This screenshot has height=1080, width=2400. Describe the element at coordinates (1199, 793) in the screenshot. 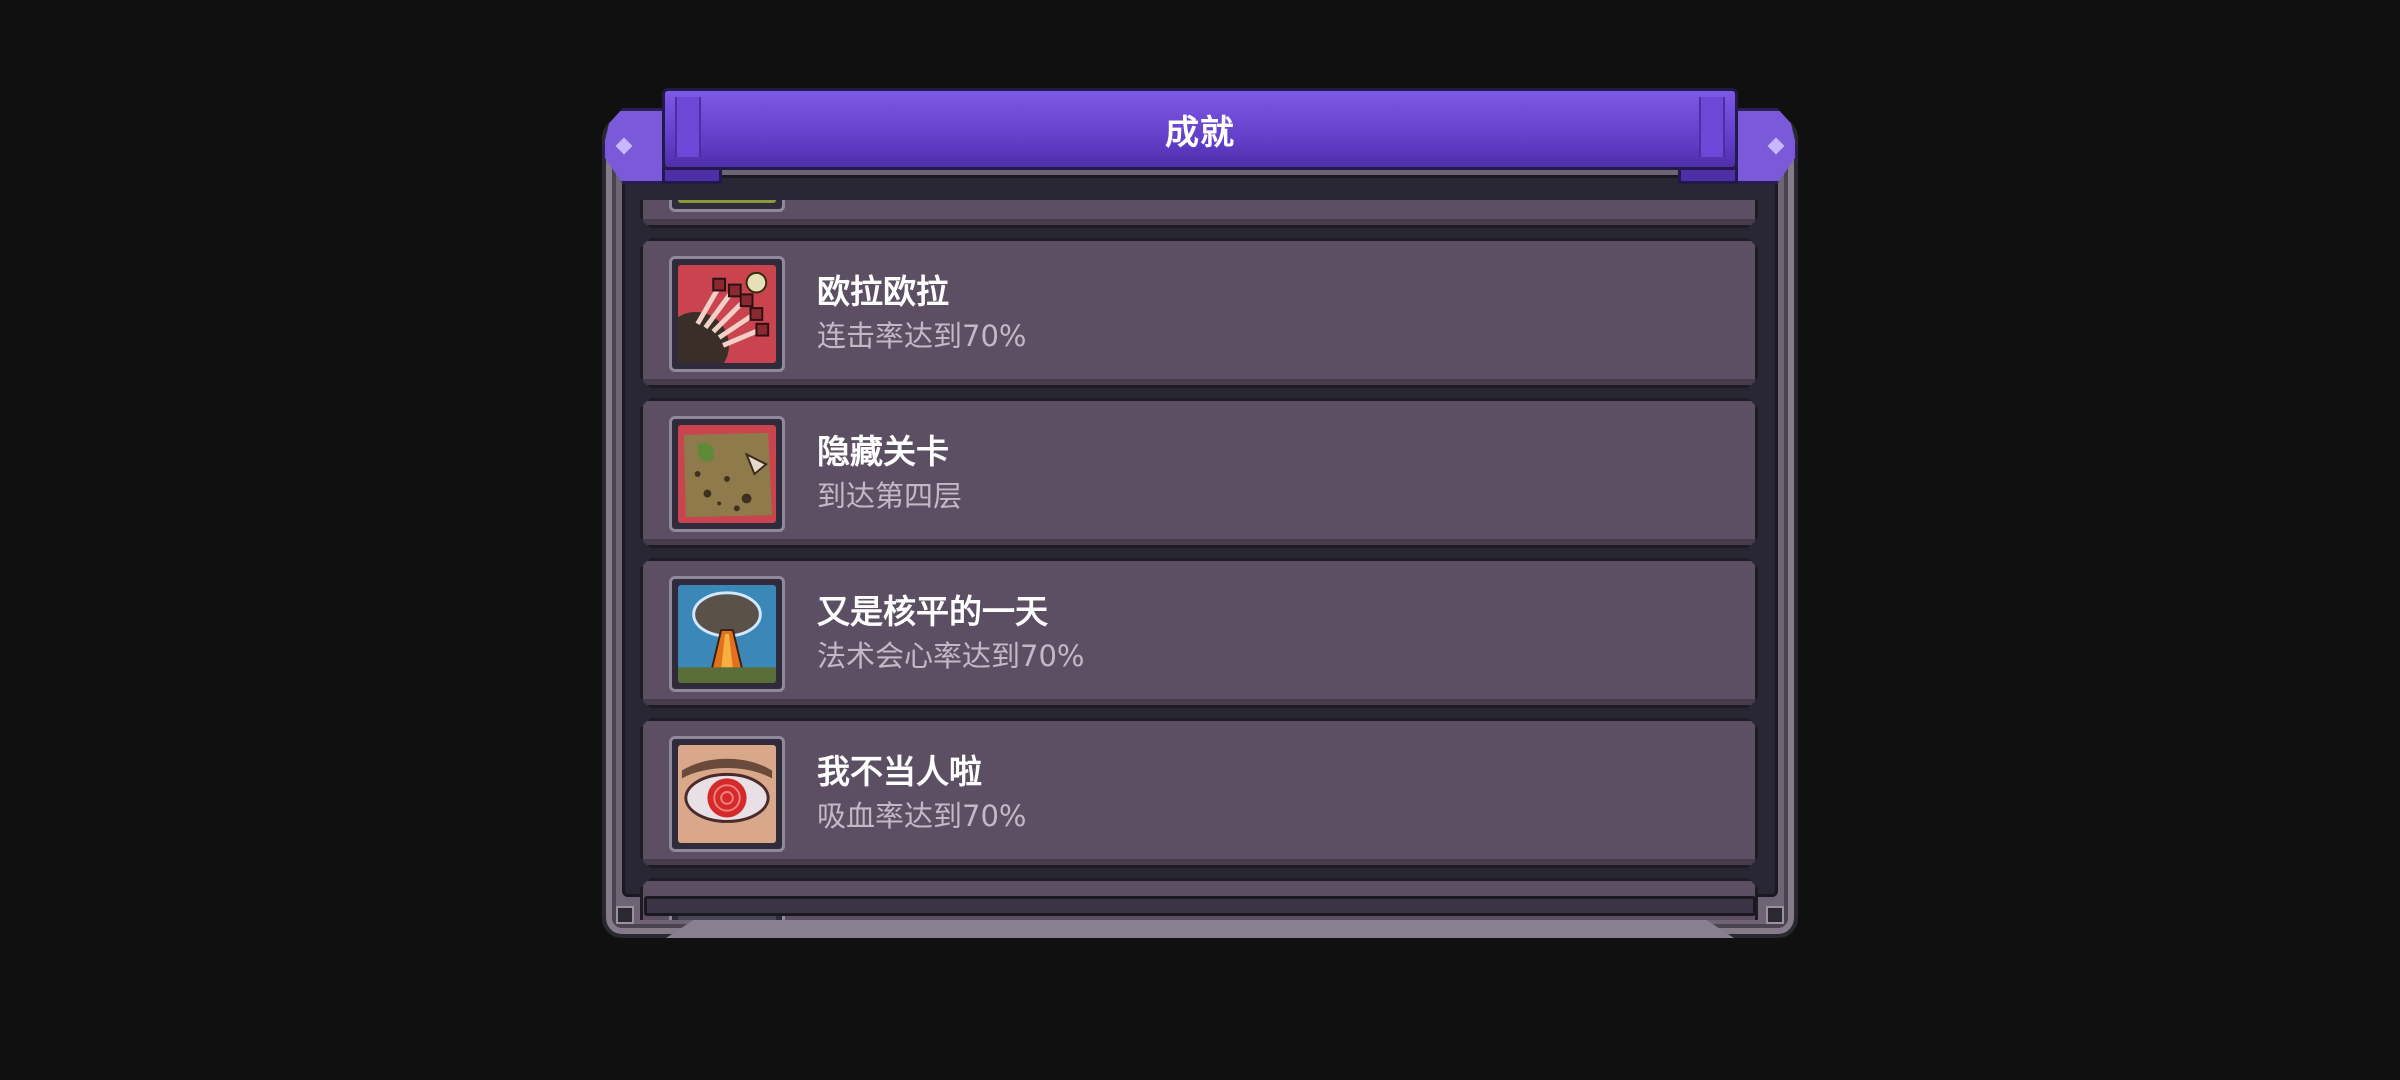

I see `achievement-row: 我不当人啦 吸血率达到70%` at that location.